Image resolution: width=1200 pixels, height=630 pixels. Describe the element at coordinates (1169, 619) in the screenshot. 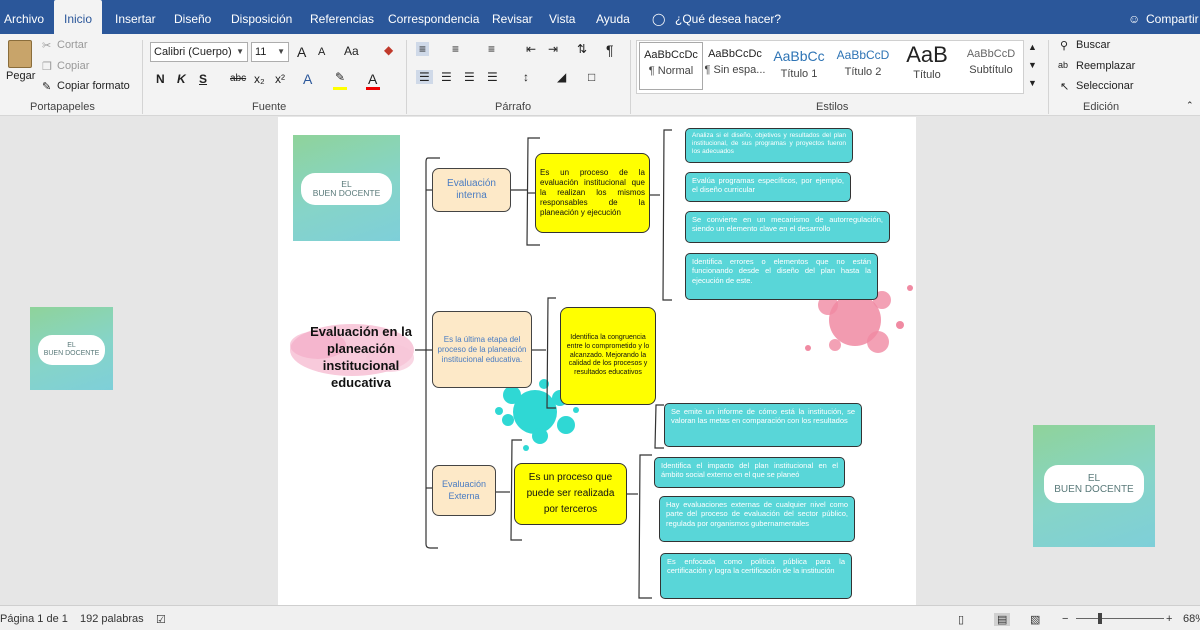

I see `zoom-in-icon: +` at that location.